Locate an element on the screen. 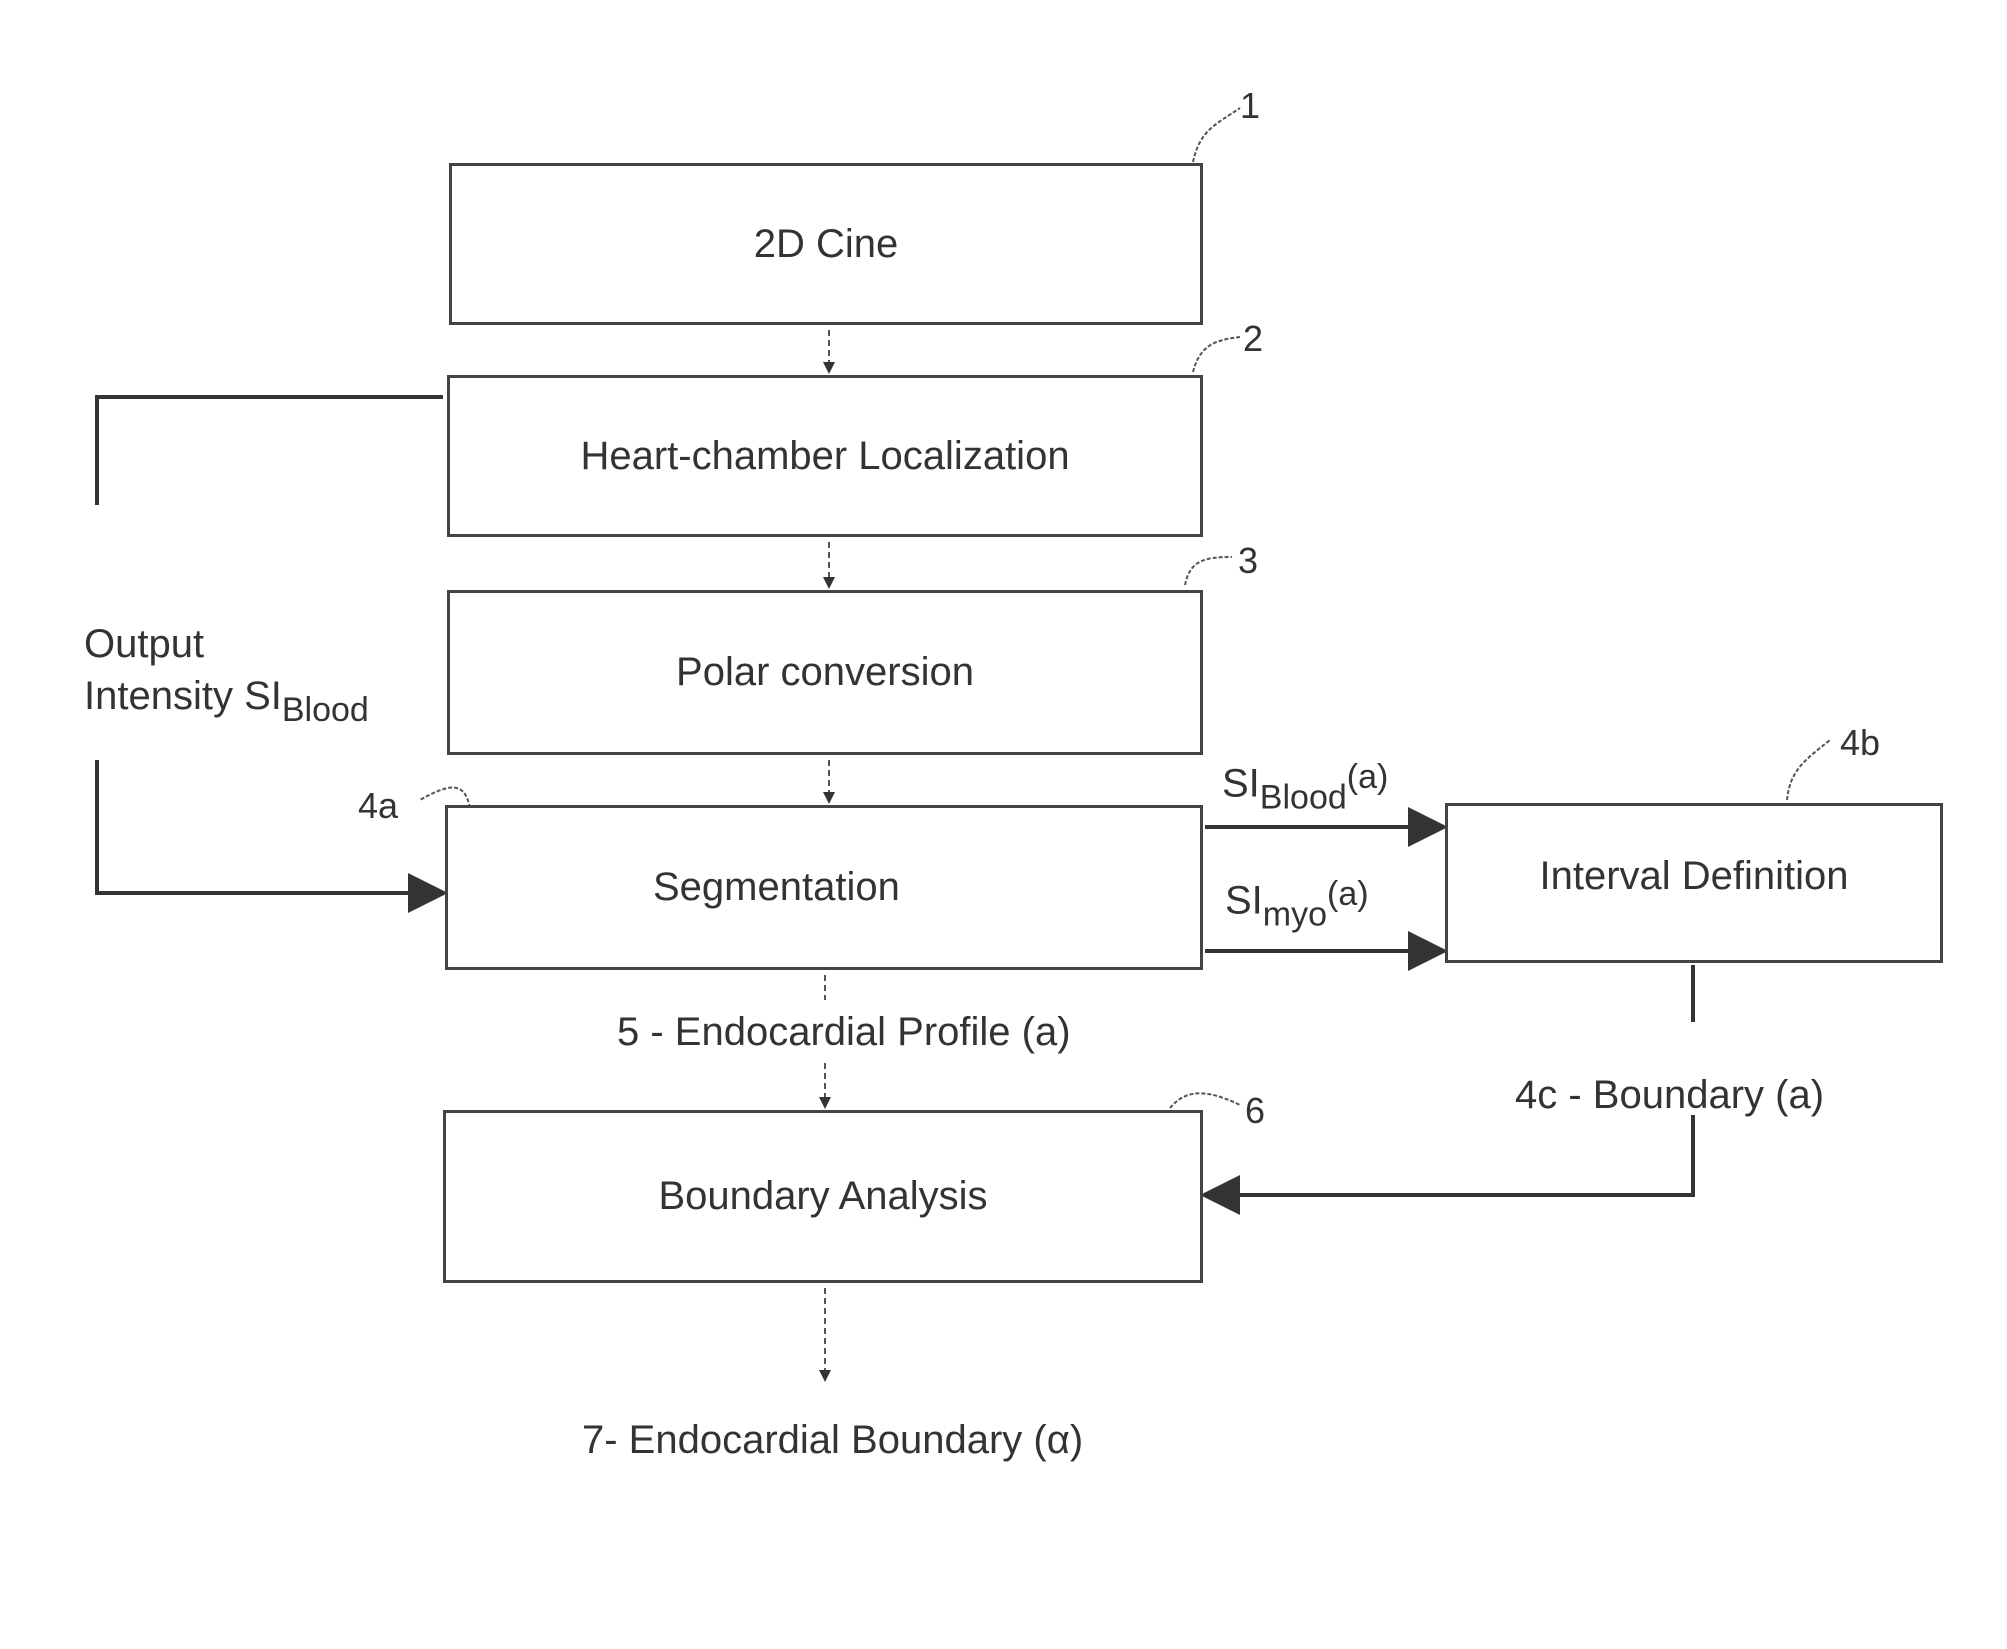 The height and width of the screenshot is (1649, 2007). si-blood-arg: (a) is located at coordinates (1367, 777).